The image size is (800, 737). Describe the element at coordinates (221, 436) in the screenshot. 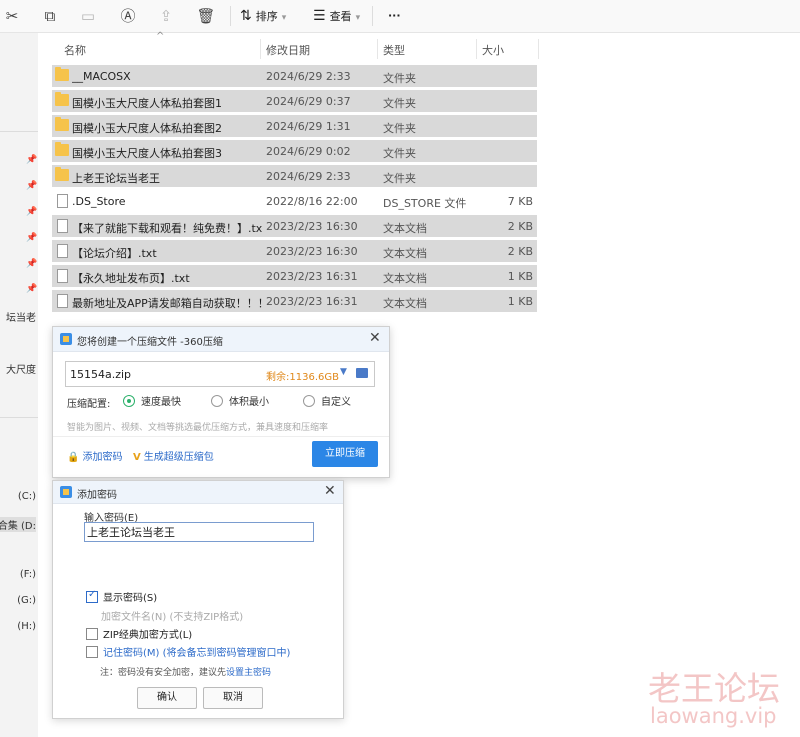

I see `divider` at that location.